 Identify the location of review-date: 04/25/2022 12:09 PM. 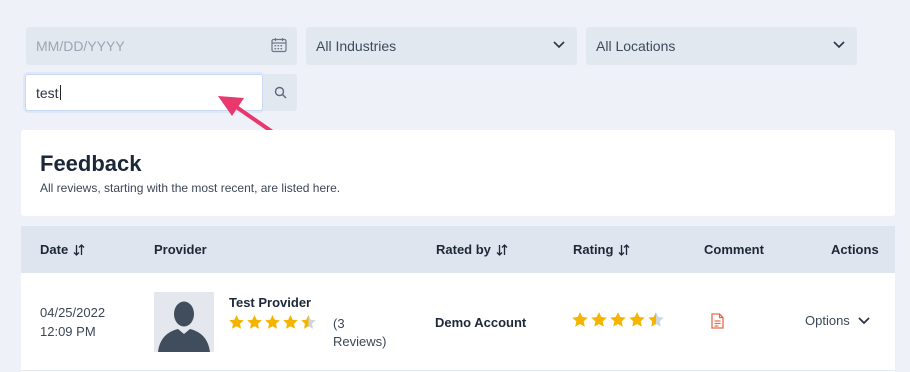
(72, 322).